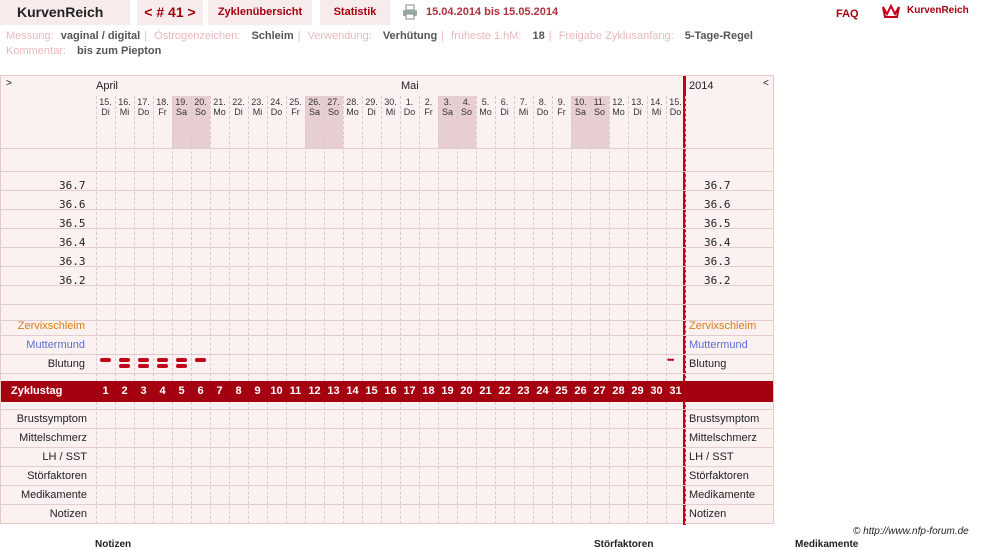  Describe the element at coordinates (44, 457) in the screenshot. I see `symptom-label: LH / SST` at that location.